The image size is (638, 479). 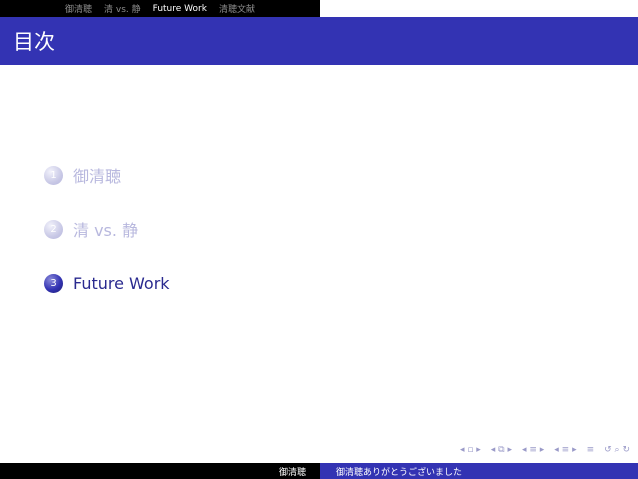 I want to click on toc-label-1: 御清聴, so click(x=97, y=176).